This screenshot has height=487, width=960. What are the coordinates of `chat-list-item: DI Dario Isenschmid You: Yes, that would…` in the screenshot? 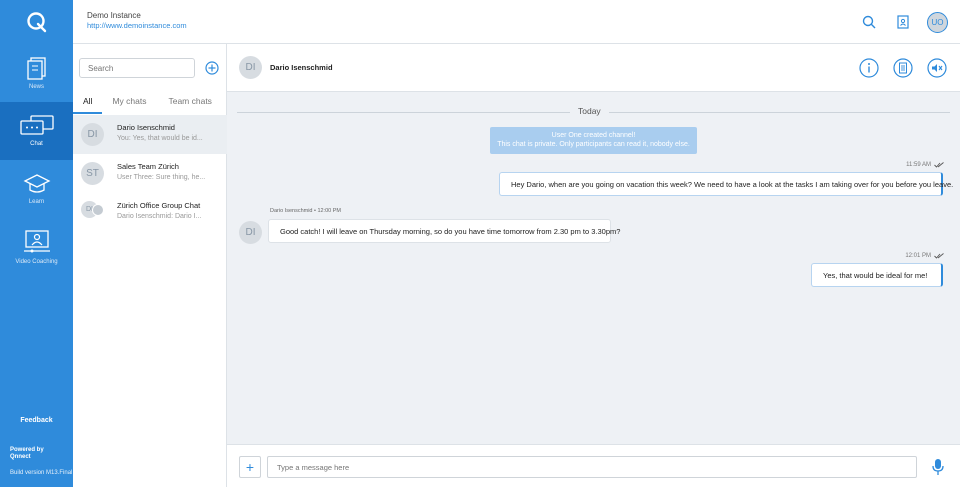 It's located at (150, 134).